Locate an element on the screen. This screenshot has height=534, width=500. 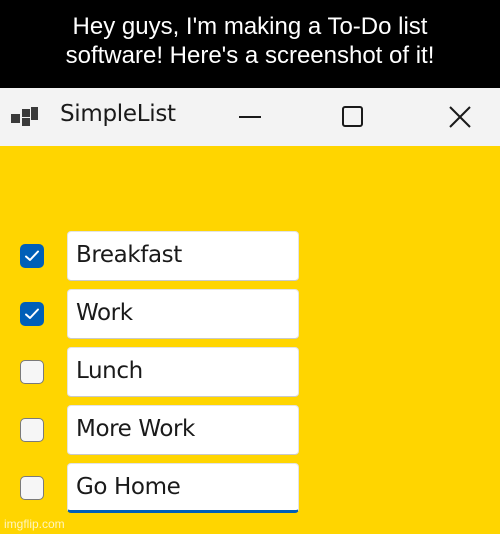
task-textbox: Go Home is located at coordinates (183, 488).